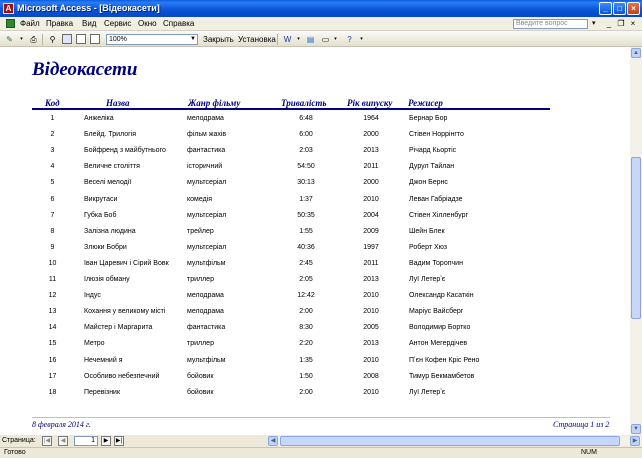  Describe the element at coordinates (85, 69) in the screenshot. I see `report-title: Відеокасети` at that location.